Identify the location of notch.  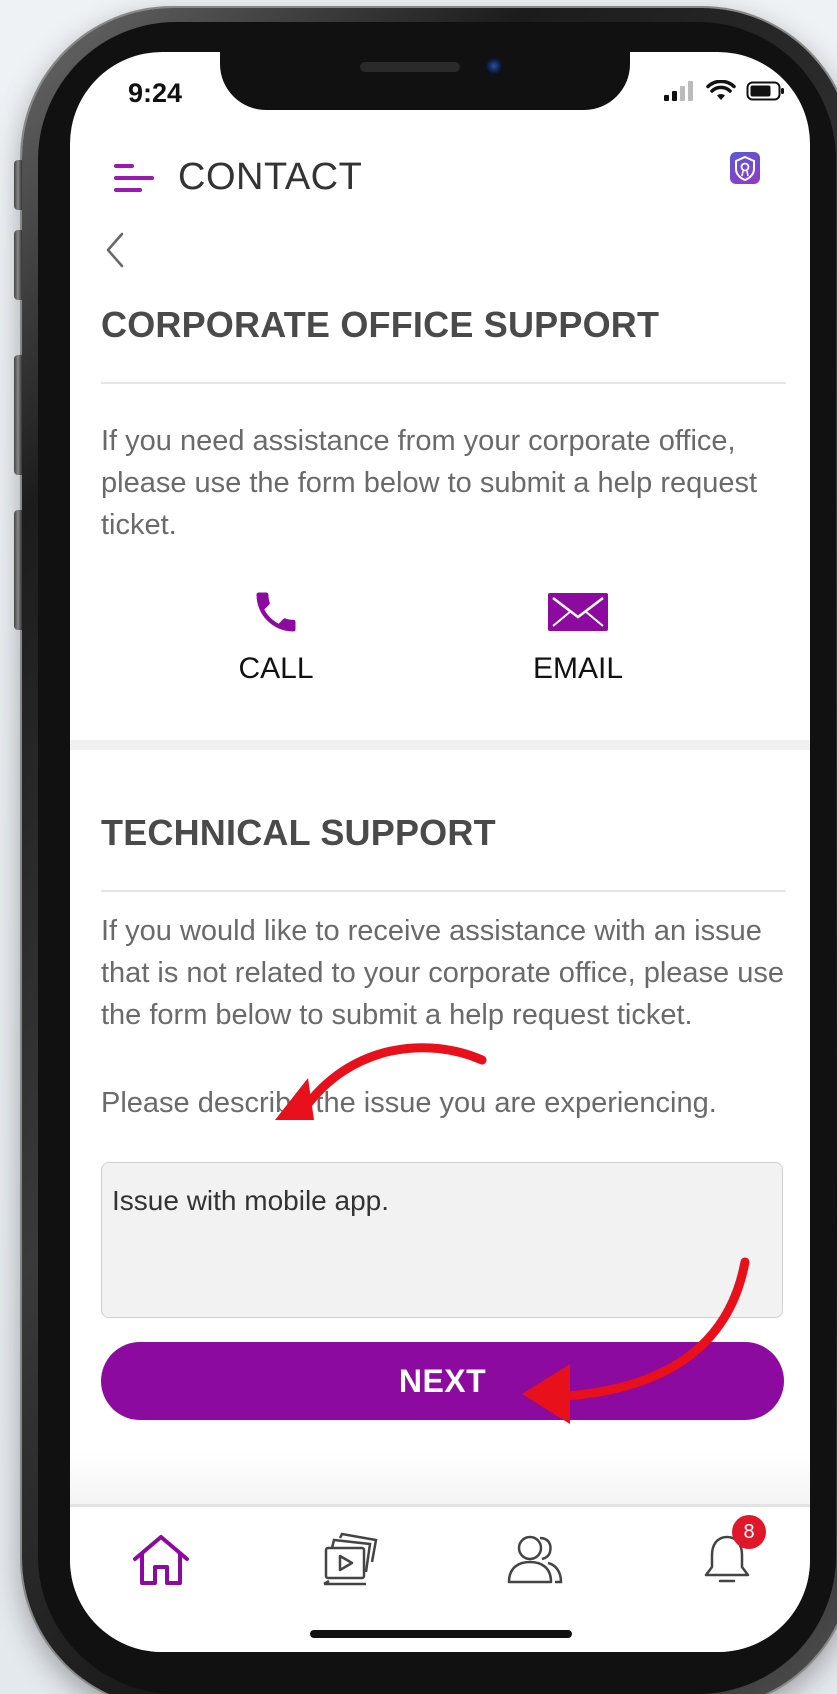
(425, 81).